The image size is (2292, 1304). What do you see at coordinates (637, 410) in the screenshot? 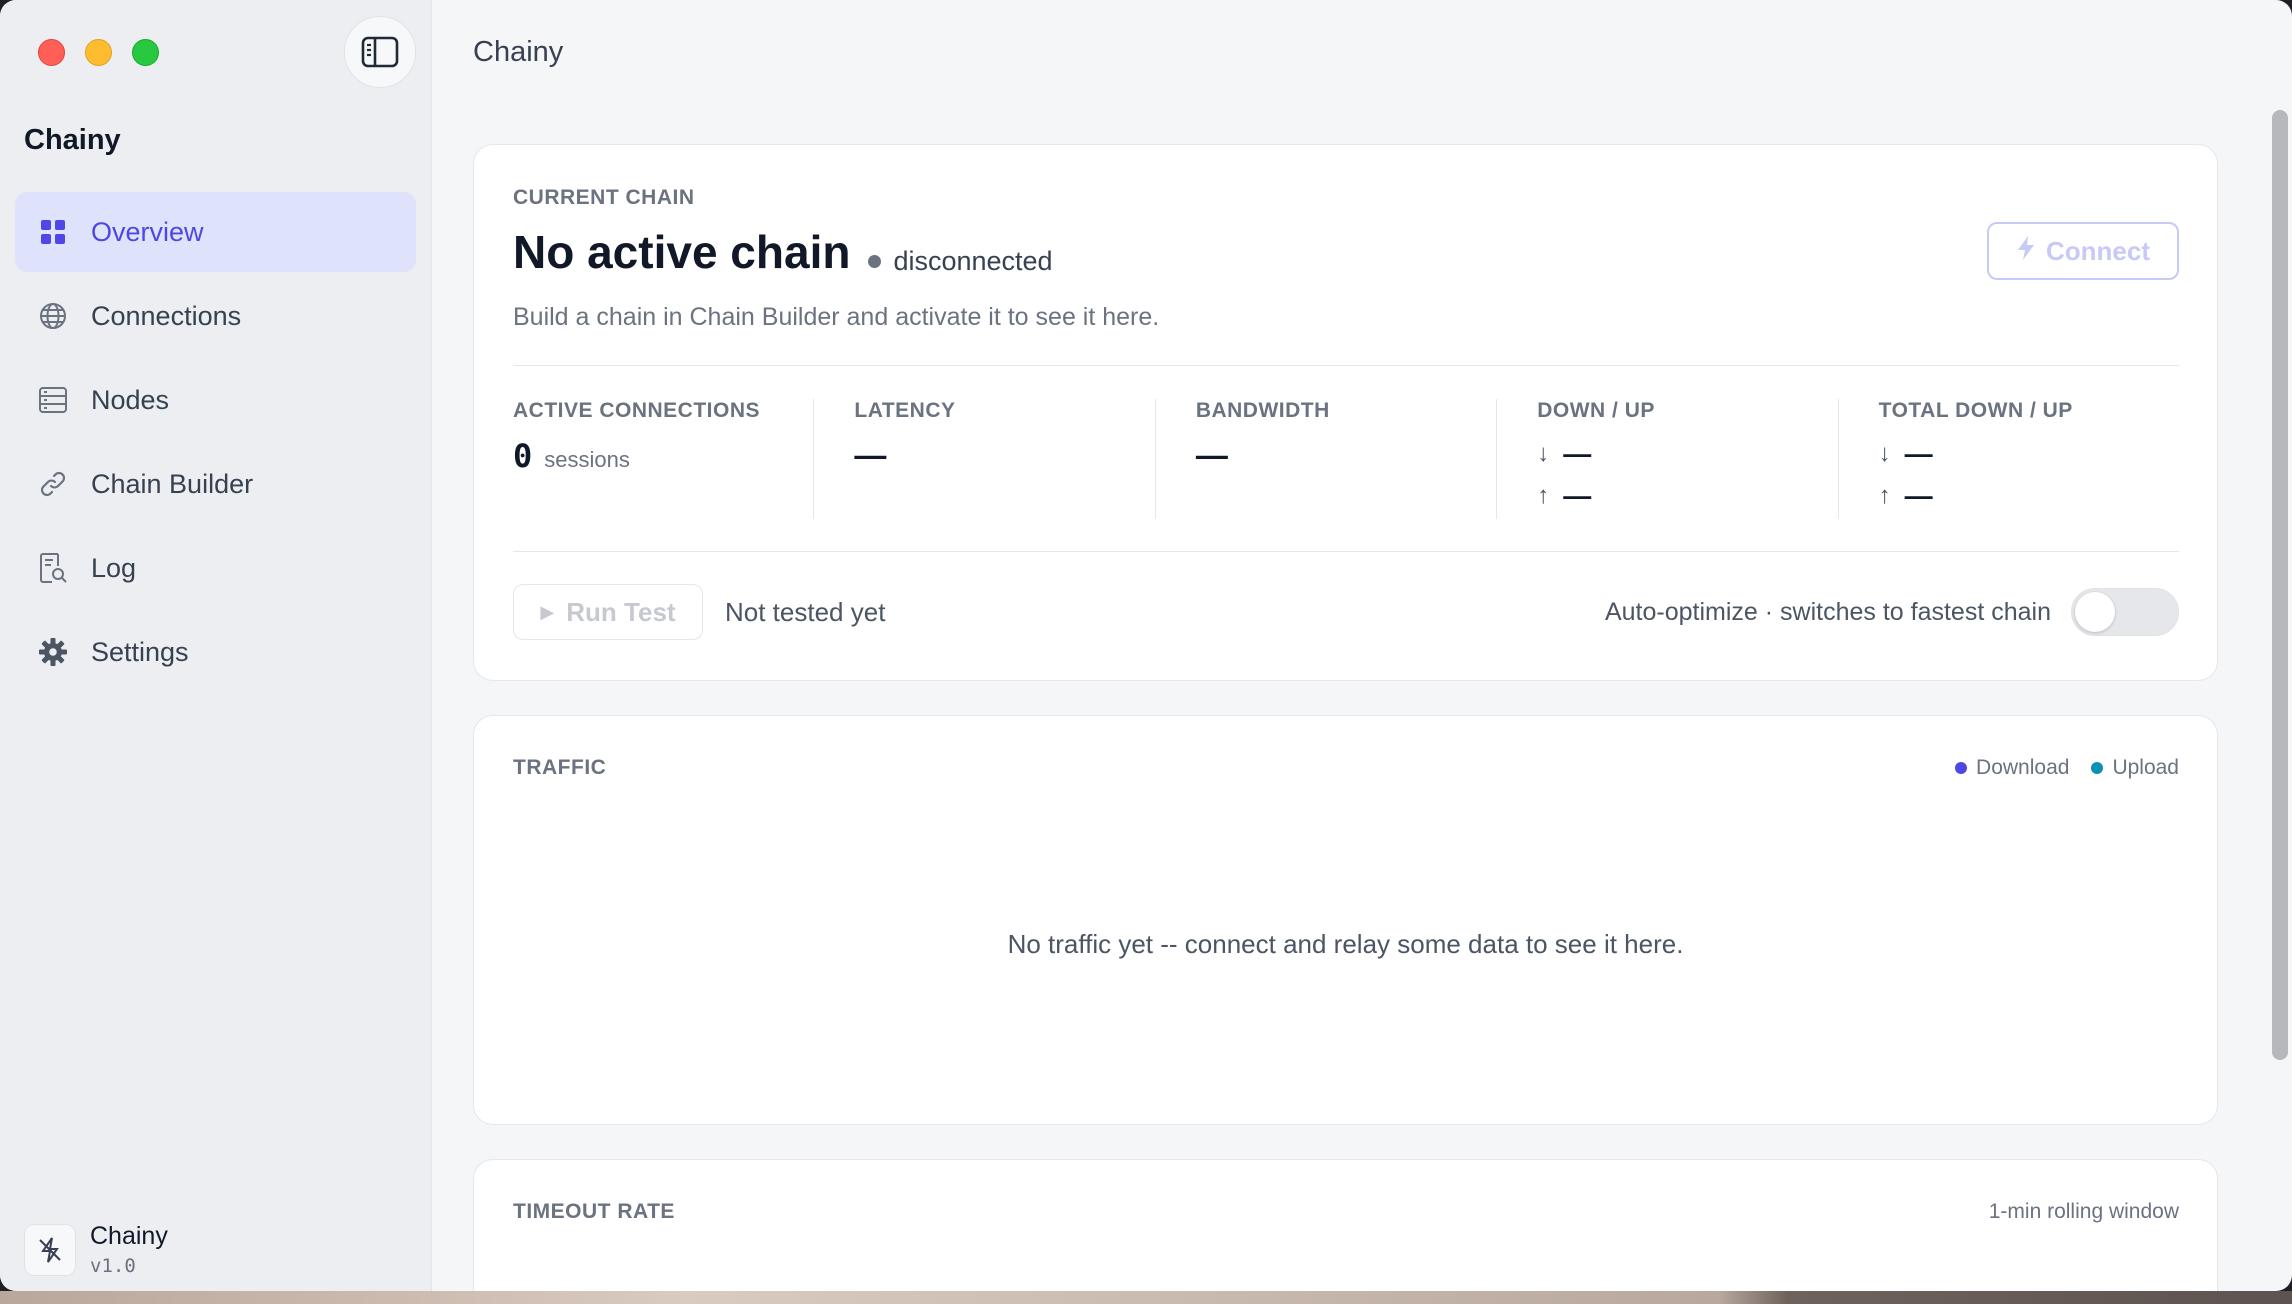
I see `stat-label: ACTIVE CONNECTIONS` at bounding box center [637, 410].